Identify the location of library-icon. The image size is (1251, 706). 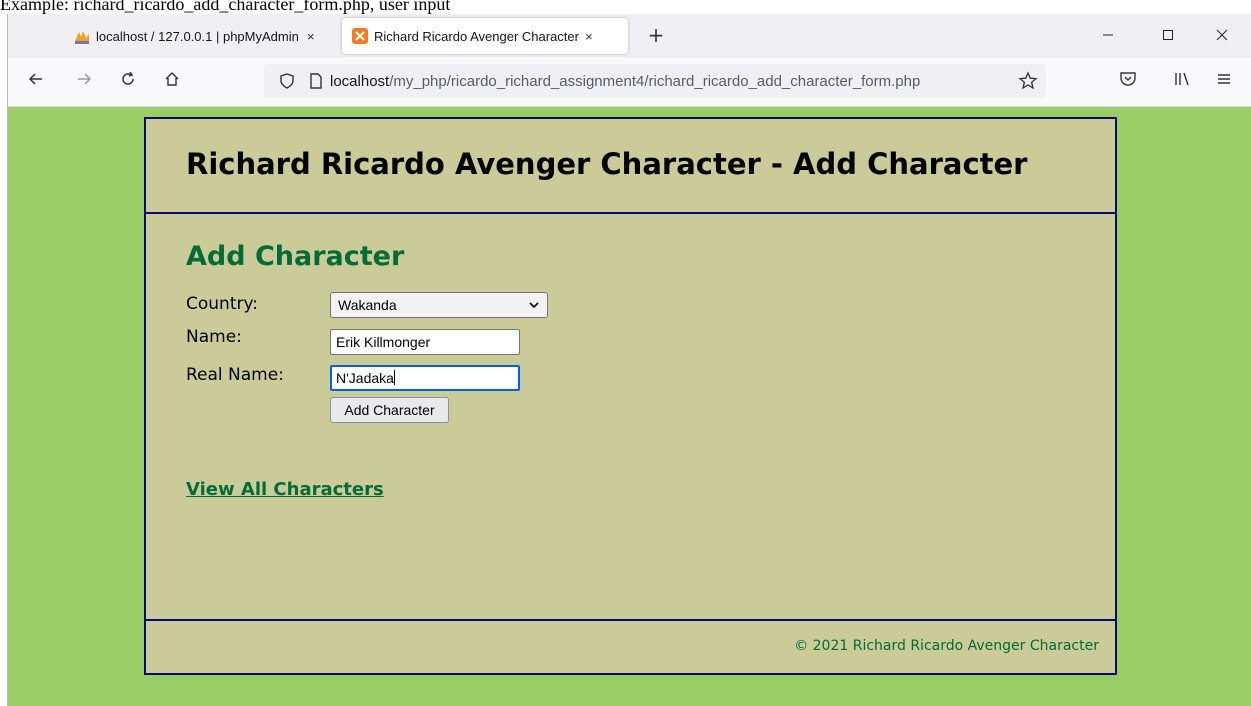
(1182, 79).